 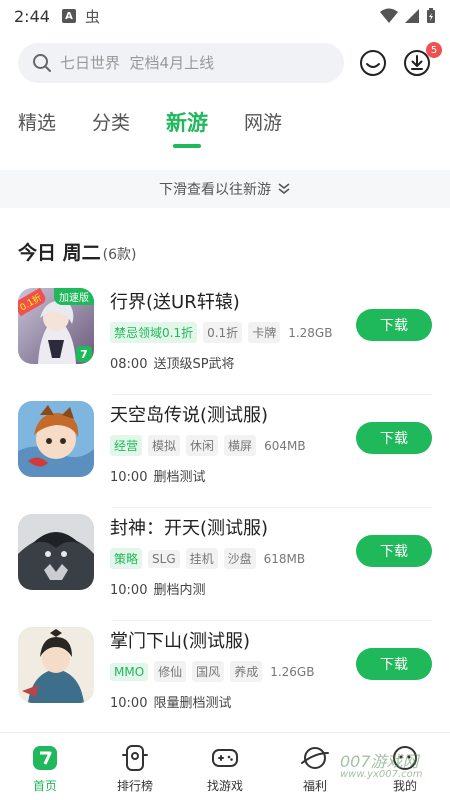 I want to click on game-tag: 禁忌领域0.1折, so click(x=154, y=332).